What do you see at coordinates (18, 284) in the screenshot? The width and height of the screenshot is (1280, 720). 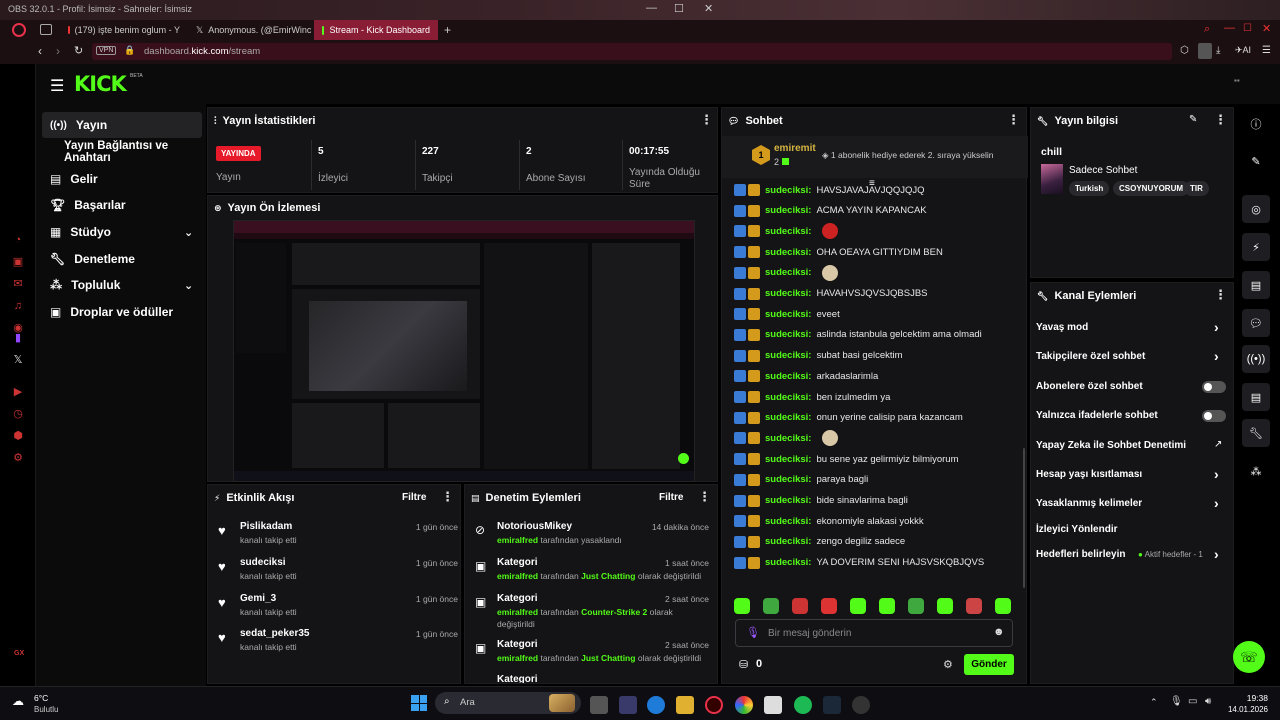 I see `messenger-icon: ✉` at bounding box center [18, 284].